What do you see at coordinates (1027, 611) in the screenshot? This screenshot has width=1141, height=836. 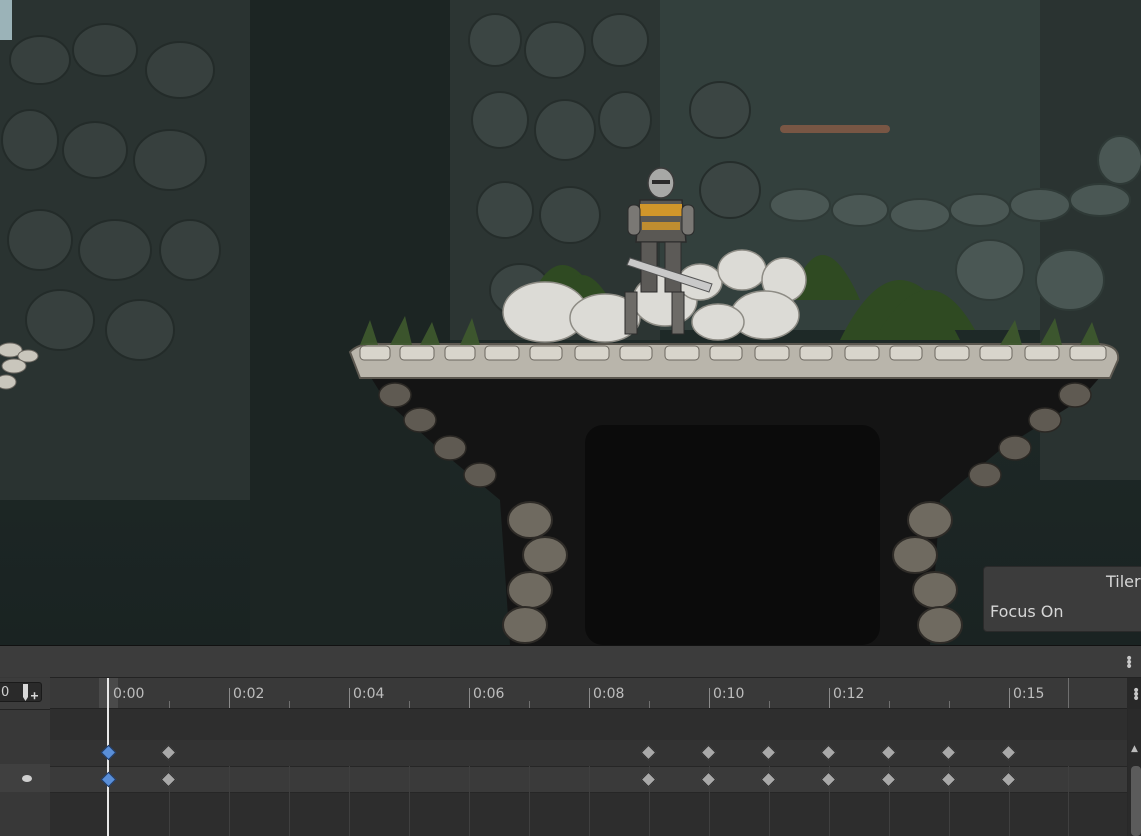 I see `focus-on-button-label: Focus On` at bounding box center [1027, 611].